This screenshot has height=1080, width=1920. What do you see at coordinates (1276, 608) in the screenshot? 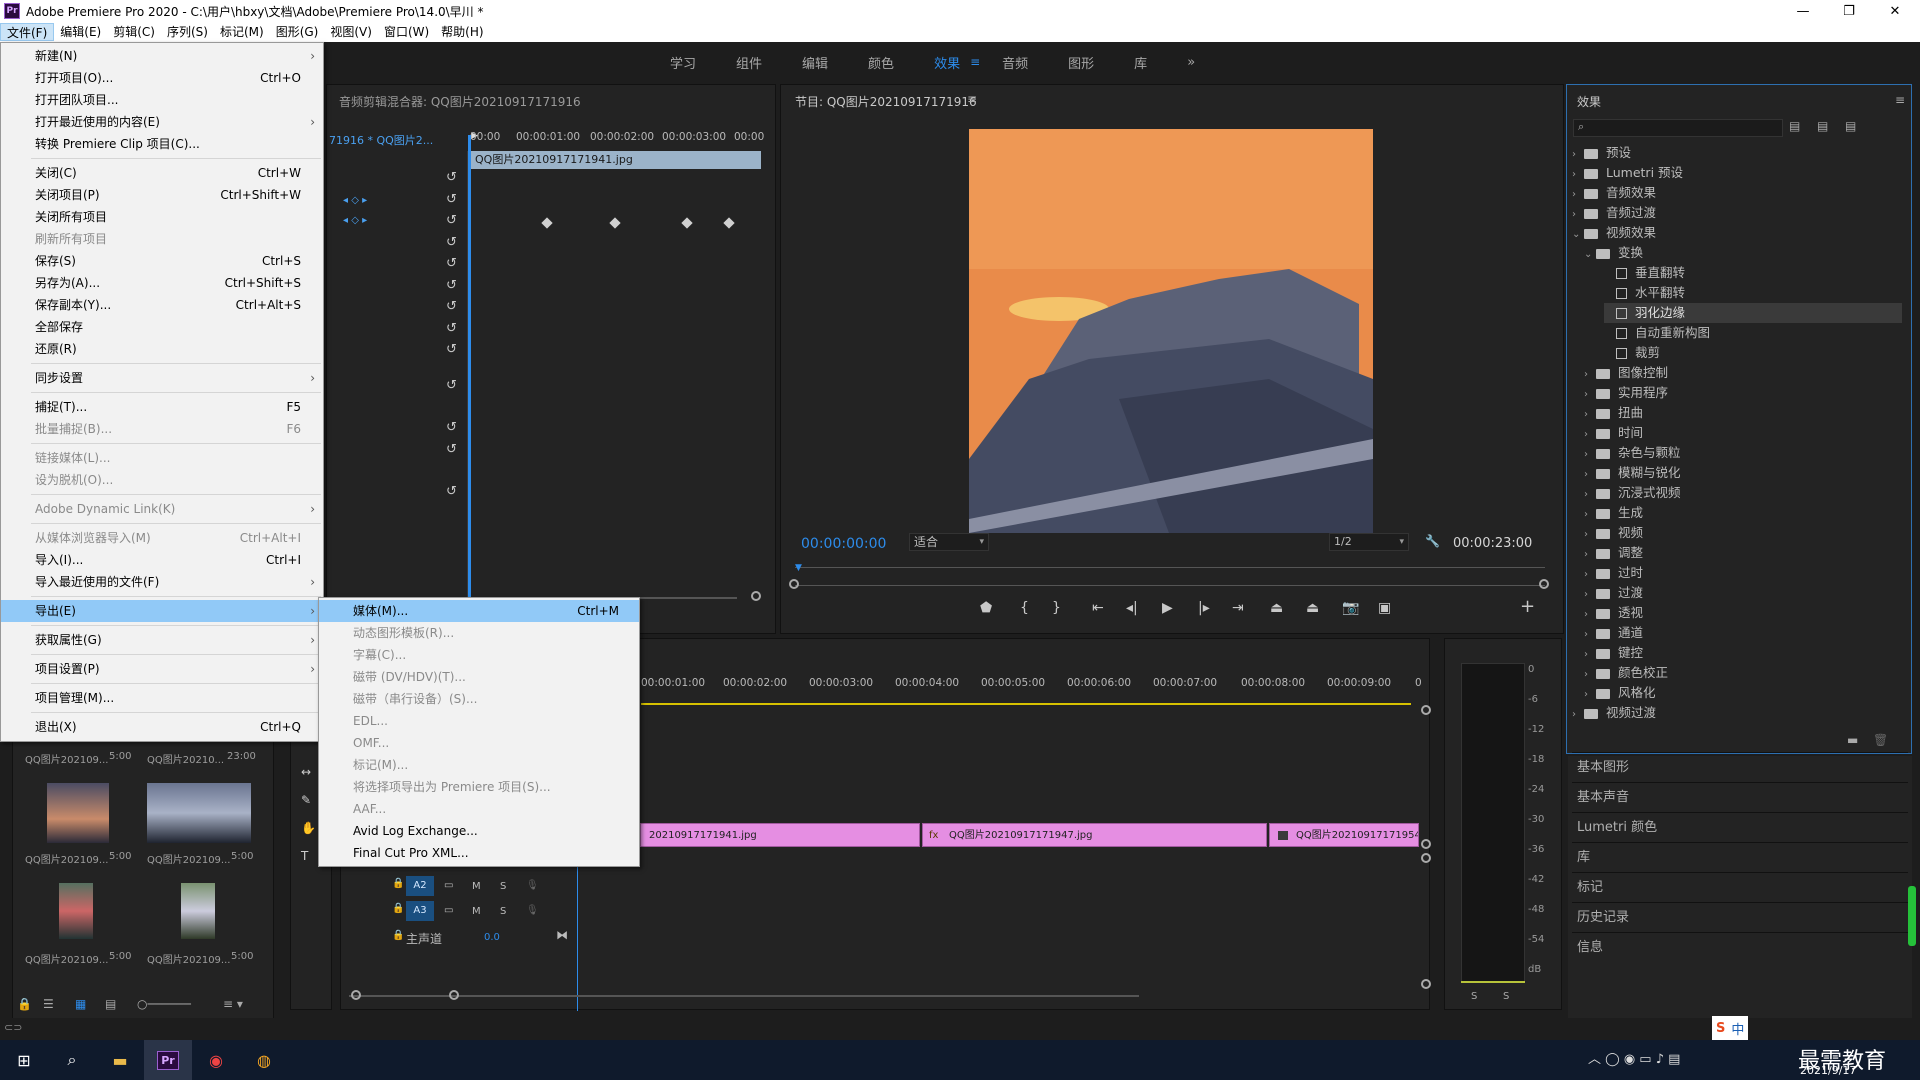
I see `lift-icon: ⏏` at bounding box center [1276, 608].